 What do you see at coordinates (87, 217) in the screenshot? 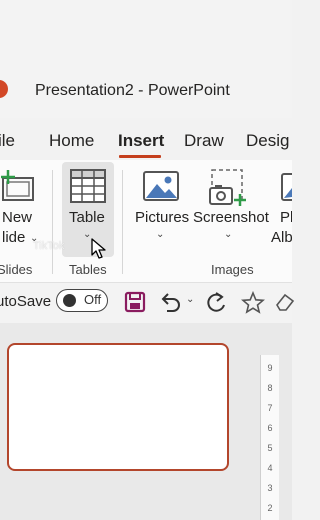
I see `table-label: Table` at bounding box center [87, 217].